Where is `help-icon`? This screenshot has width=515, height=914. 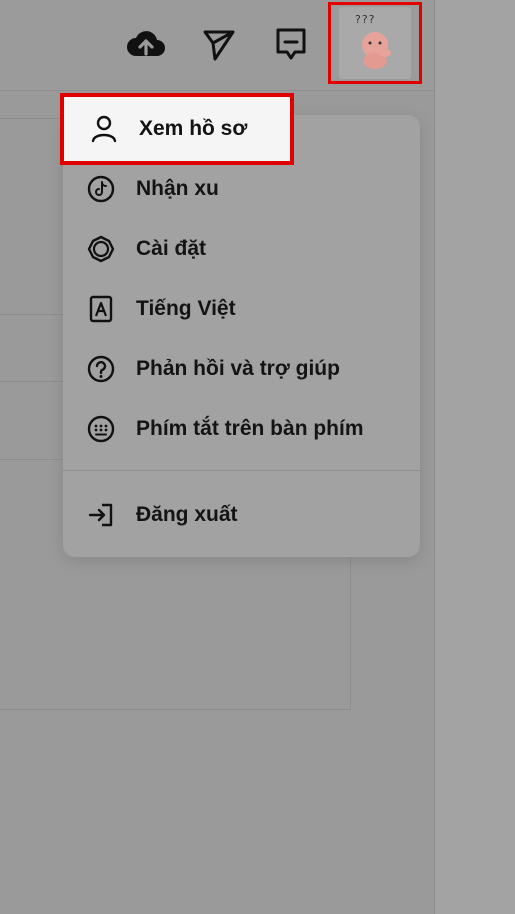 help-icon is located at coordinates (101, 369).